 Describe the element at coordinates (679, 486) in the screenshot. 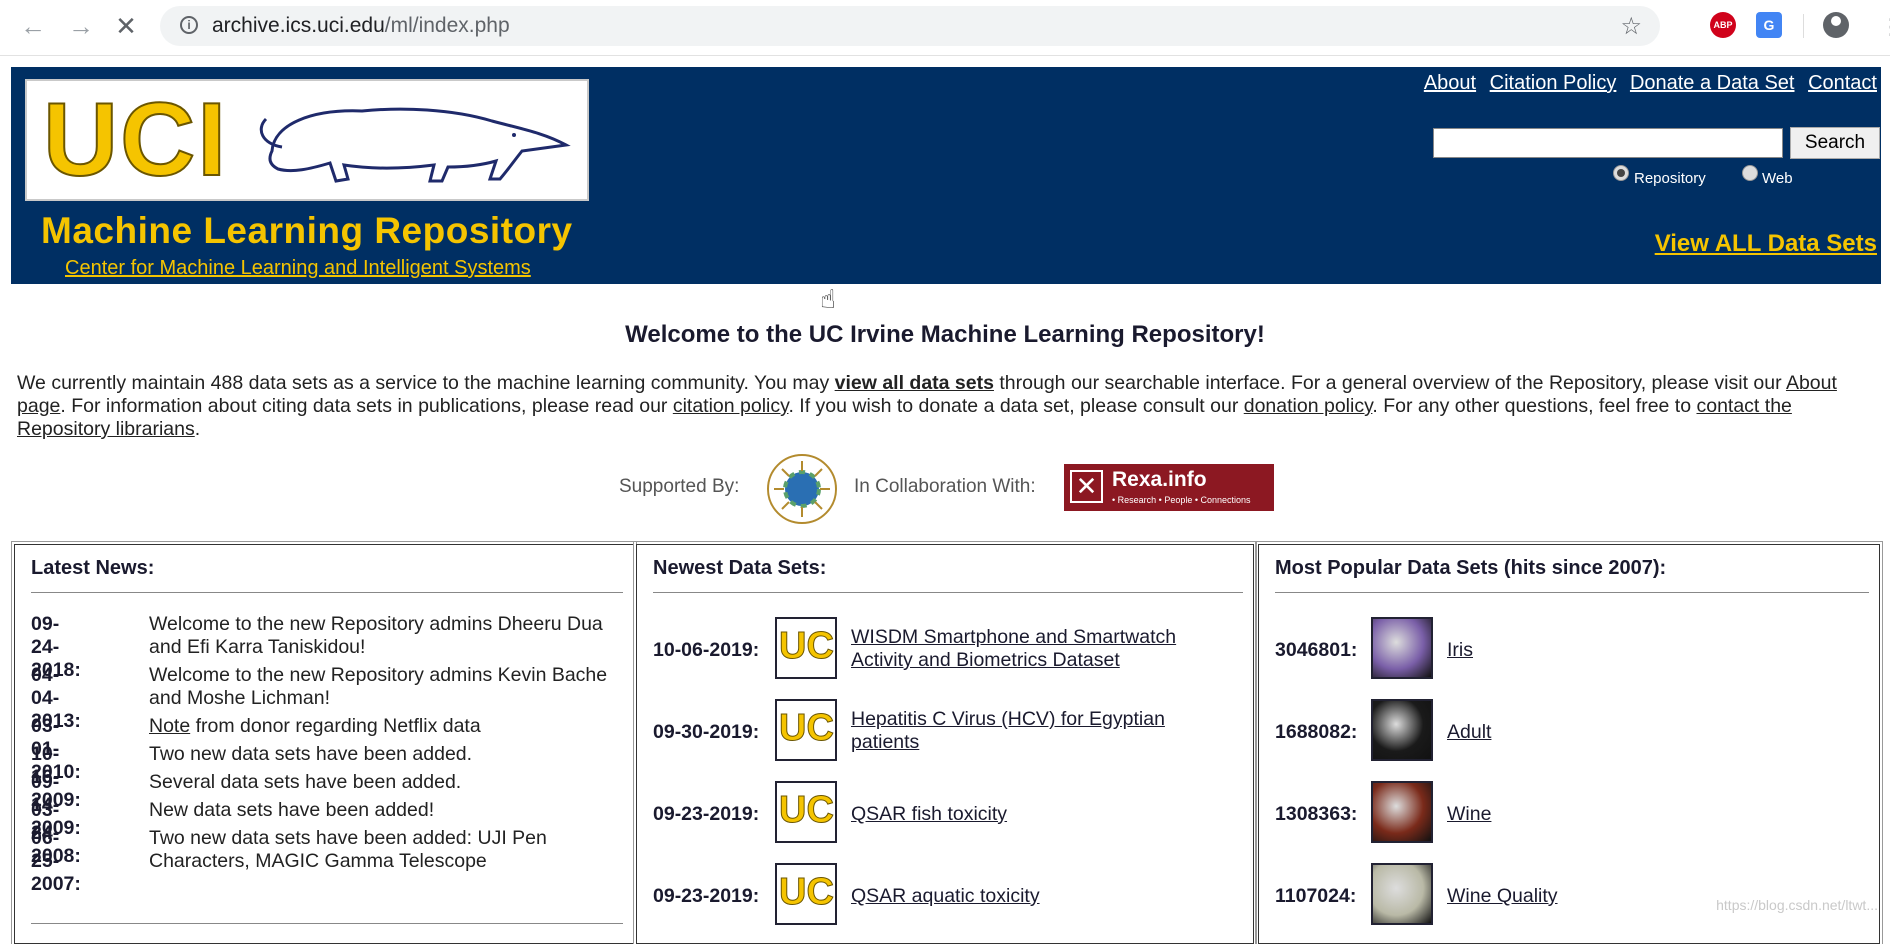

I see `supported-by-label: Supported By:` at that location.